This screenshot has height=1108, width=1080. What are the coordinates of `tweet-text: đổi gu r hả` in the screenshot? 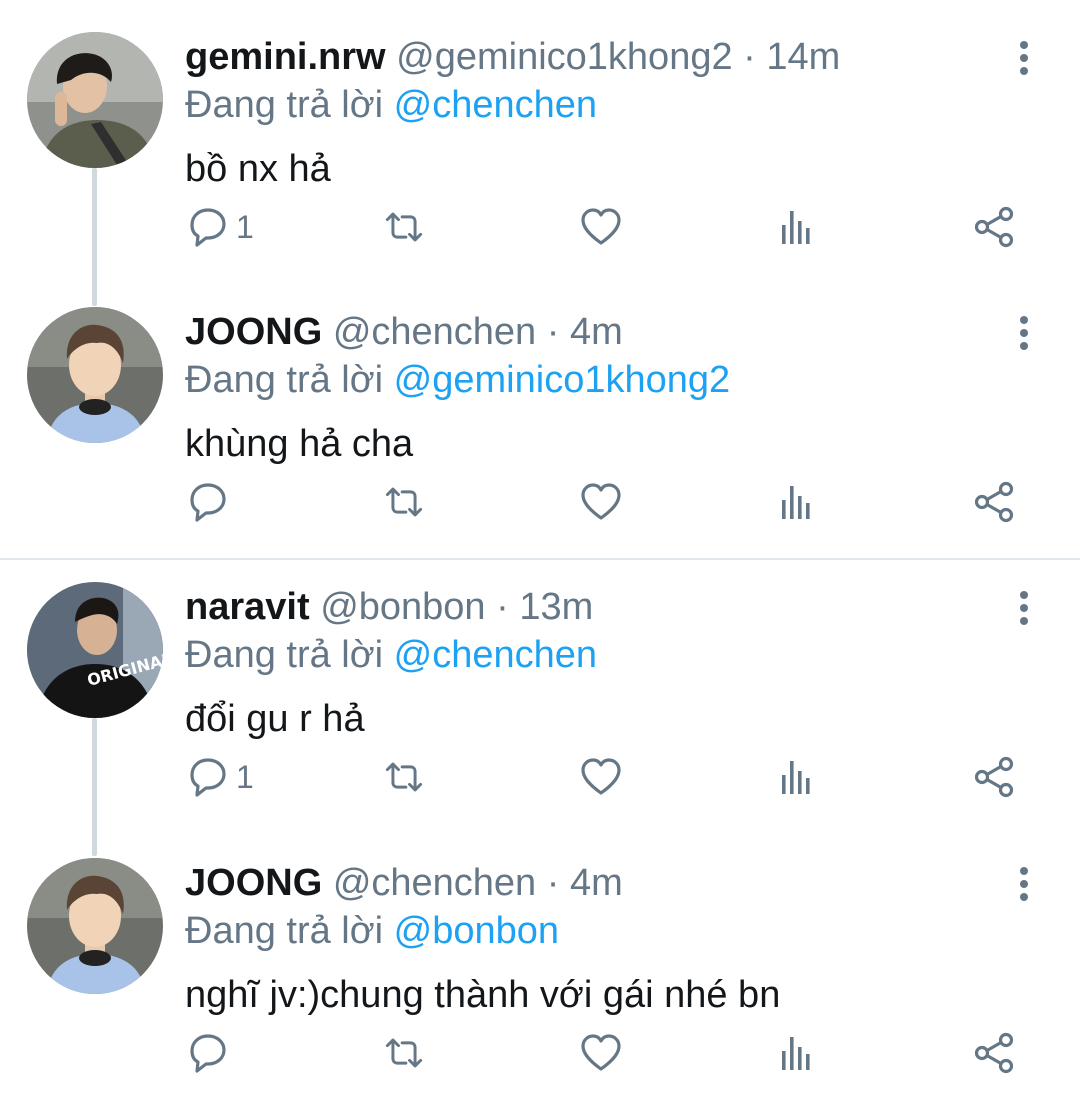 It's located at (275, 719).